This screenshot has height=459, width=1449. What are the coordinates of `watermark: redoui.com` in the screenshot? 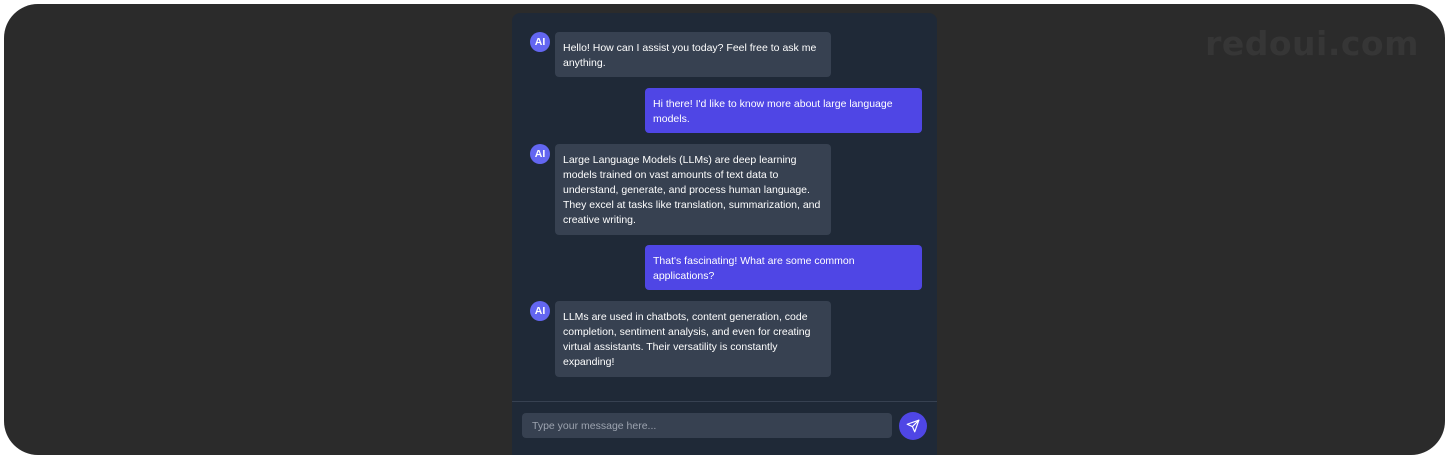 It's located at (1312, 43).